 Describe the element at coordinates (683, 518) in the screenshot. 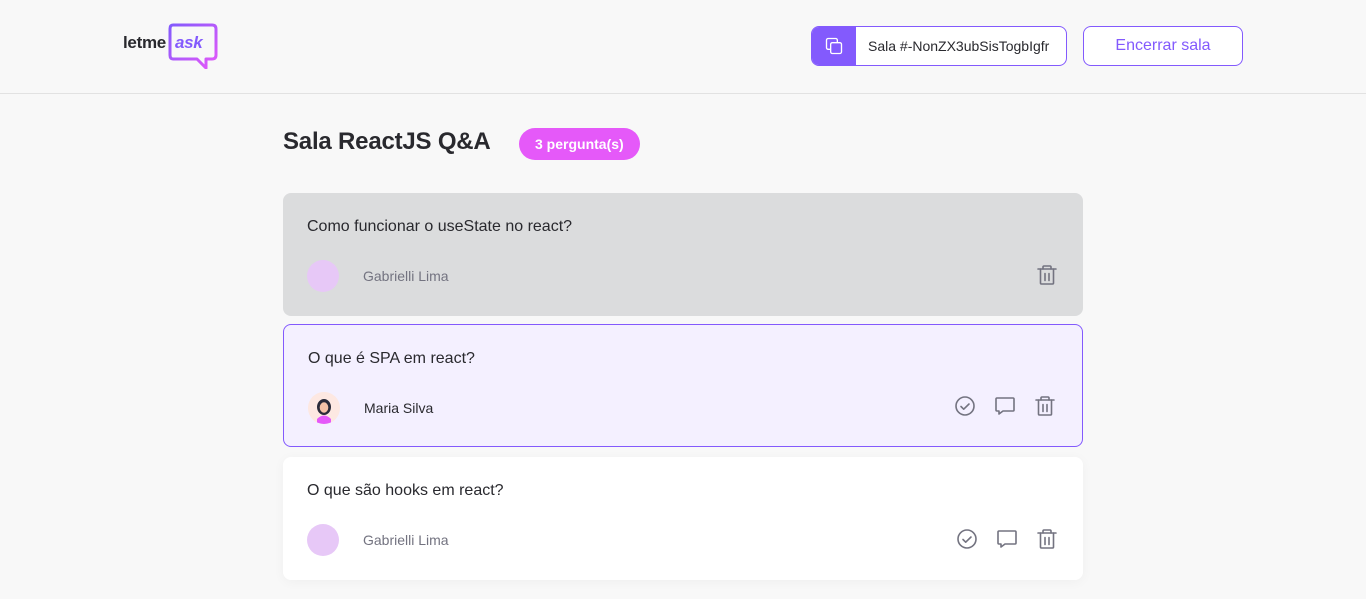

I see `question-card: O que são hooks em react? Gabrielli Lima` at that location.